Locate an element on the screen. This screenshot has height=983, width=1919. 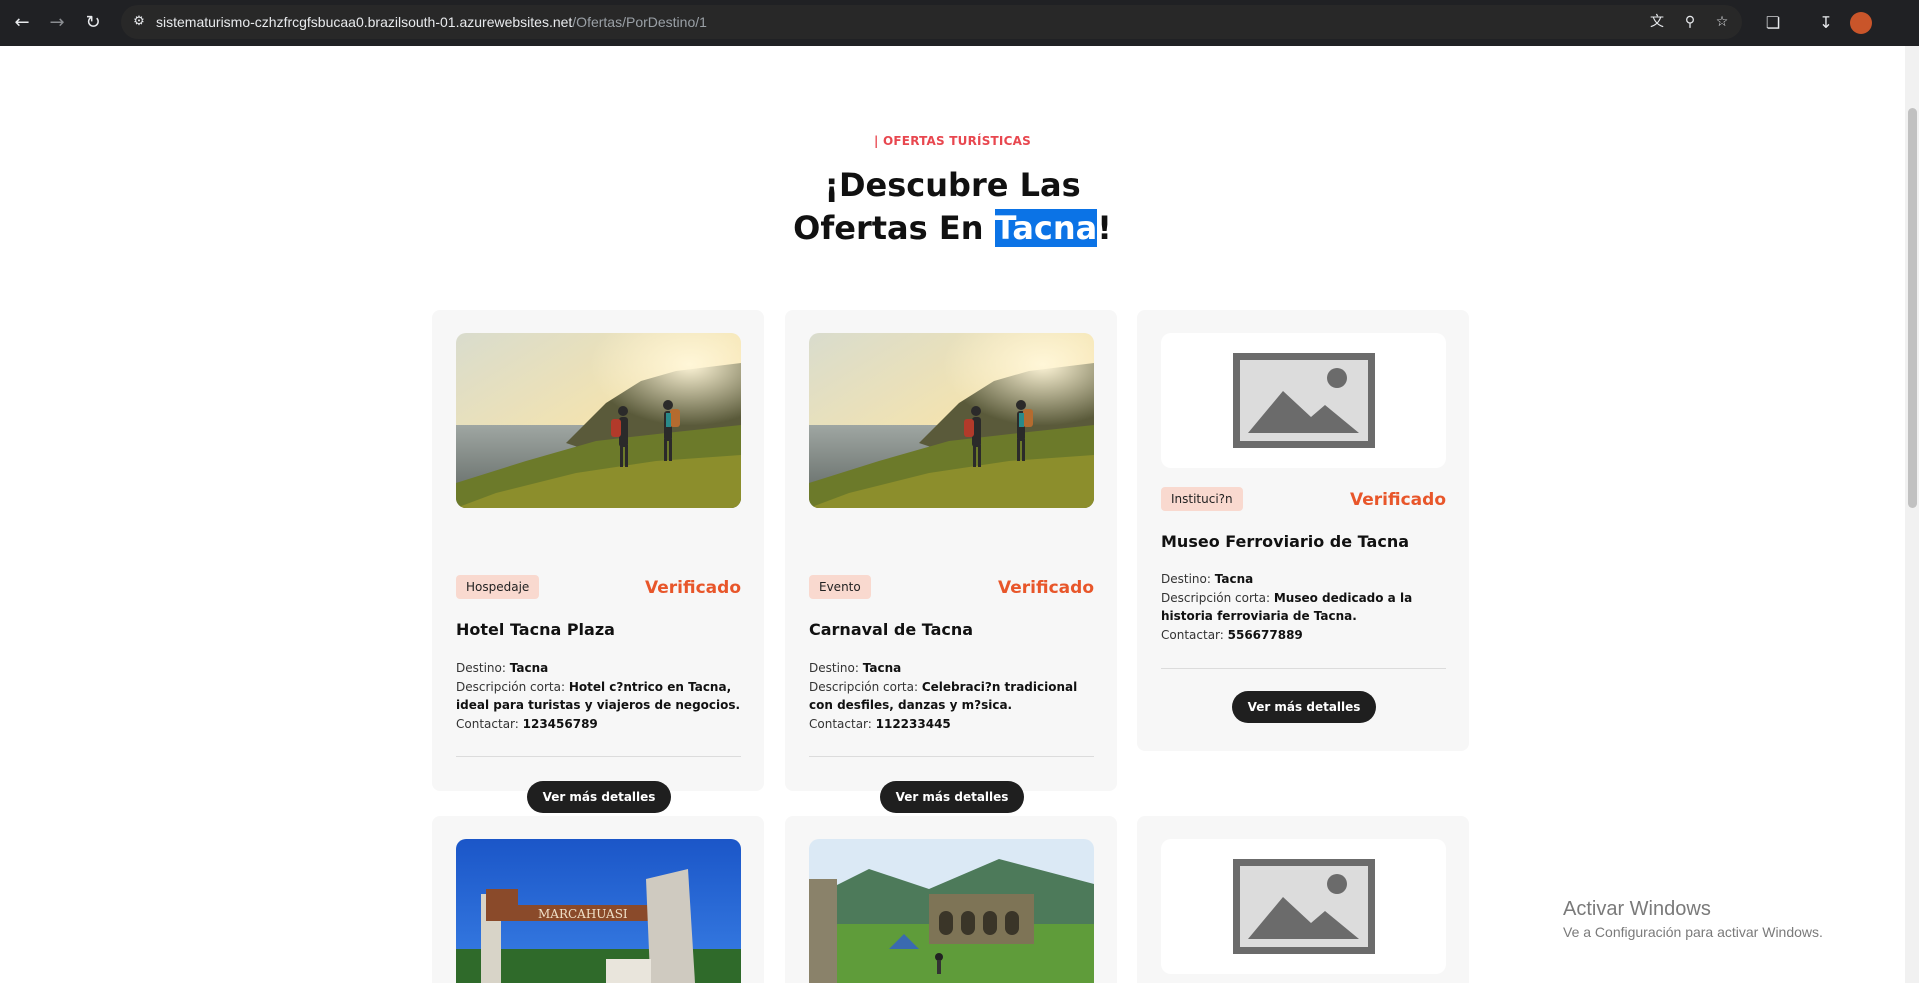
page-scrollbar is located at coordinates (1912, 514).